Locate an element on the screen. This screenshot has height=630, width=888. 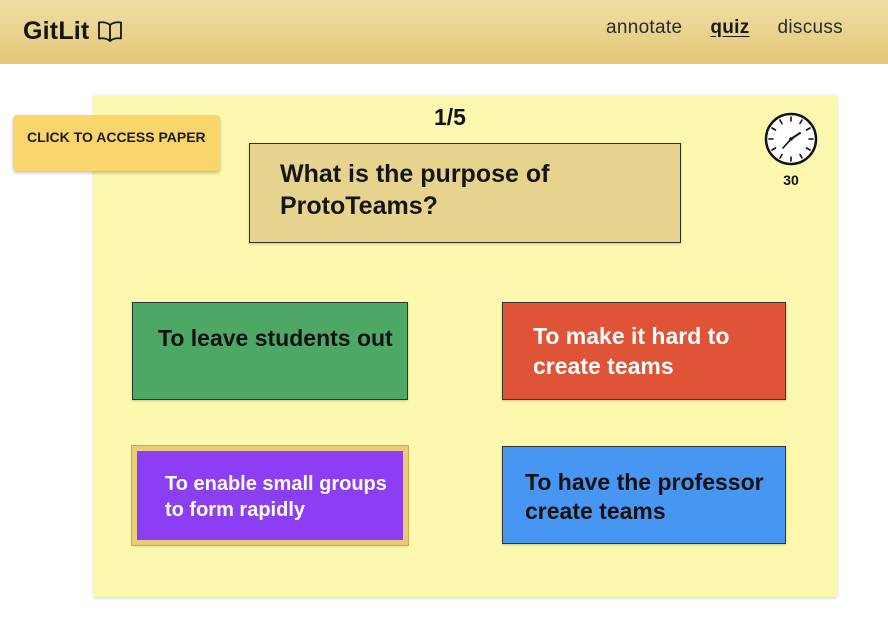
access-paper-button: CLICK TO ACCESS PAPER is located at coordinates (116, 143).